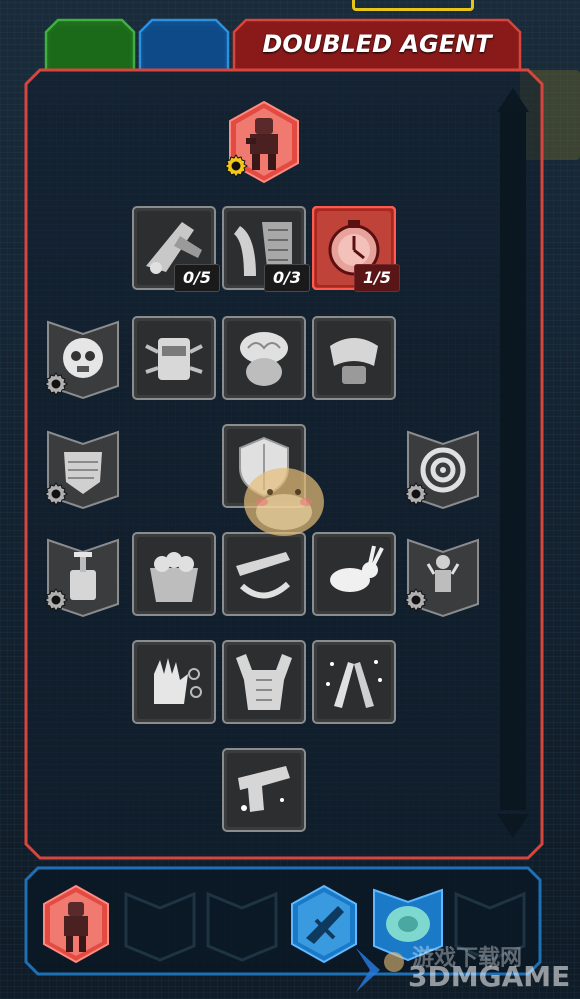 The image size is (580, 999). What do you see at coordinates (354, 574) in the screenshot?
I see `rabbit-skill` at bounding box center [354, 574].